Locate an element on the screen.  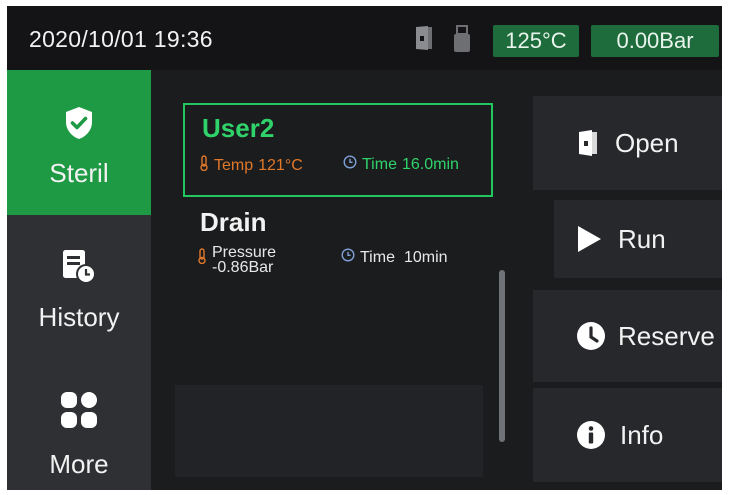
time-value: 10min is located at coordinates (425, 257).